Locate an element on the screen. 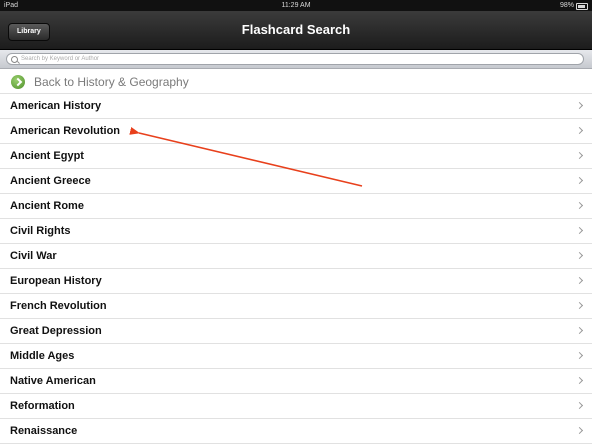 Image resolution: width=592 pixels, height=447 pixels. list-item: Ancient Egypt is located at coordinates (296, 156).